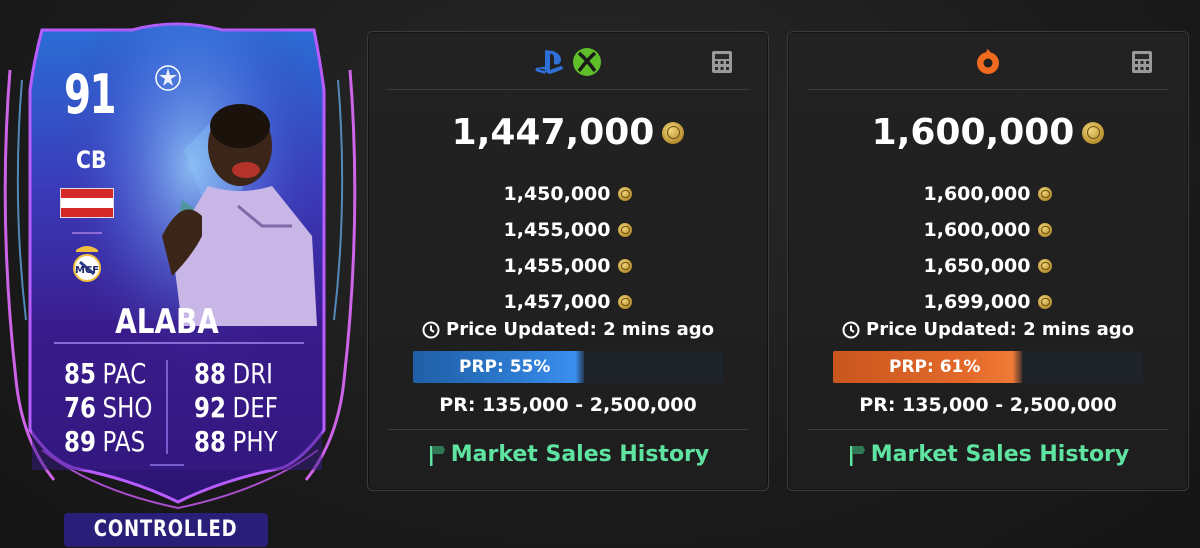  What do you see at coordinates (988, 132) in the screenshot?
I see `lowest-price: 1,600,000` at bounding box center [988, 132].